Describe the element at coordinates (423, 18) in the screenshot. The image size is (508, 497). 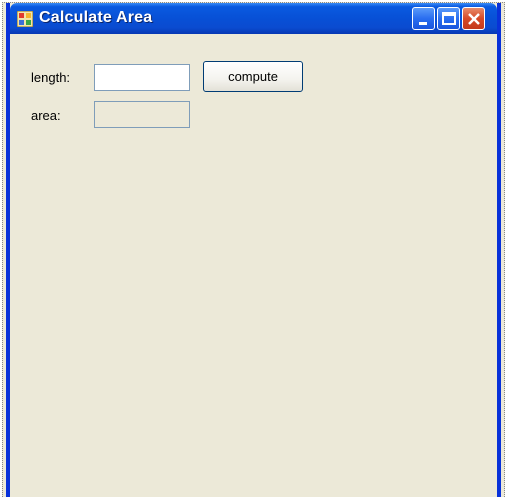
I see `minimize-button` at that location.